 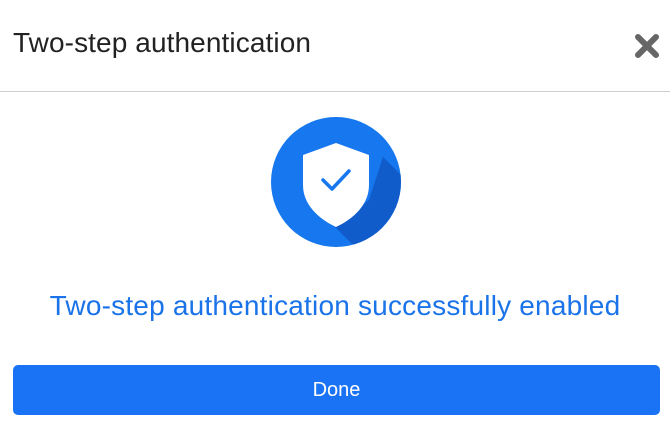 What do you see at coordinates (336, 390) in the screenshot?
I see `done-button: Done` at bounding box center [336, 390].